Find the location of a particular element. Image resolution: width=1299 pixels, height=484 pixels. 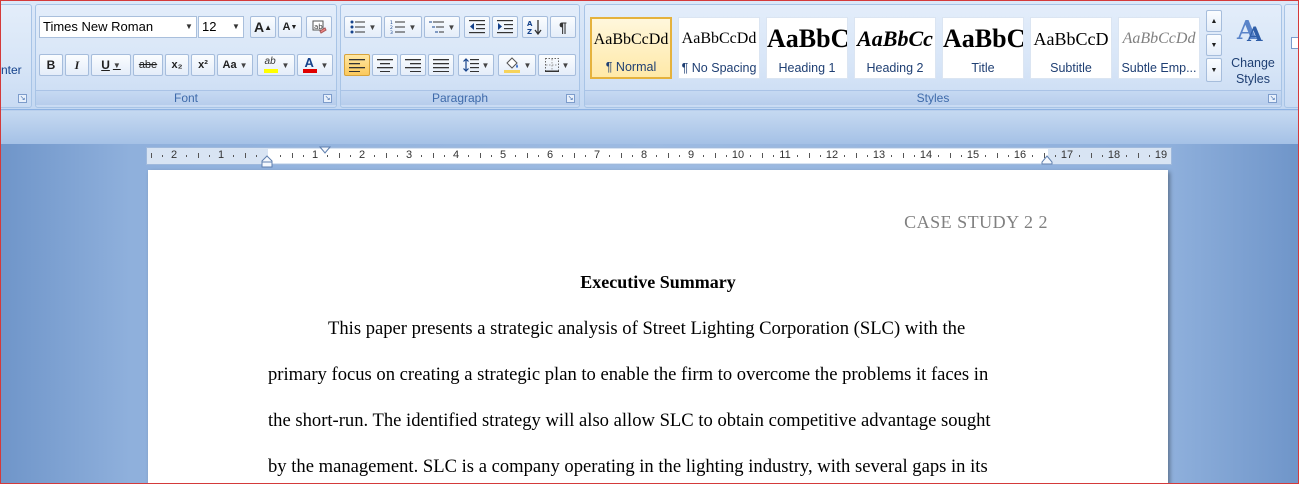

line-spacing-button: ▼ is located at coordinates (476, 65).